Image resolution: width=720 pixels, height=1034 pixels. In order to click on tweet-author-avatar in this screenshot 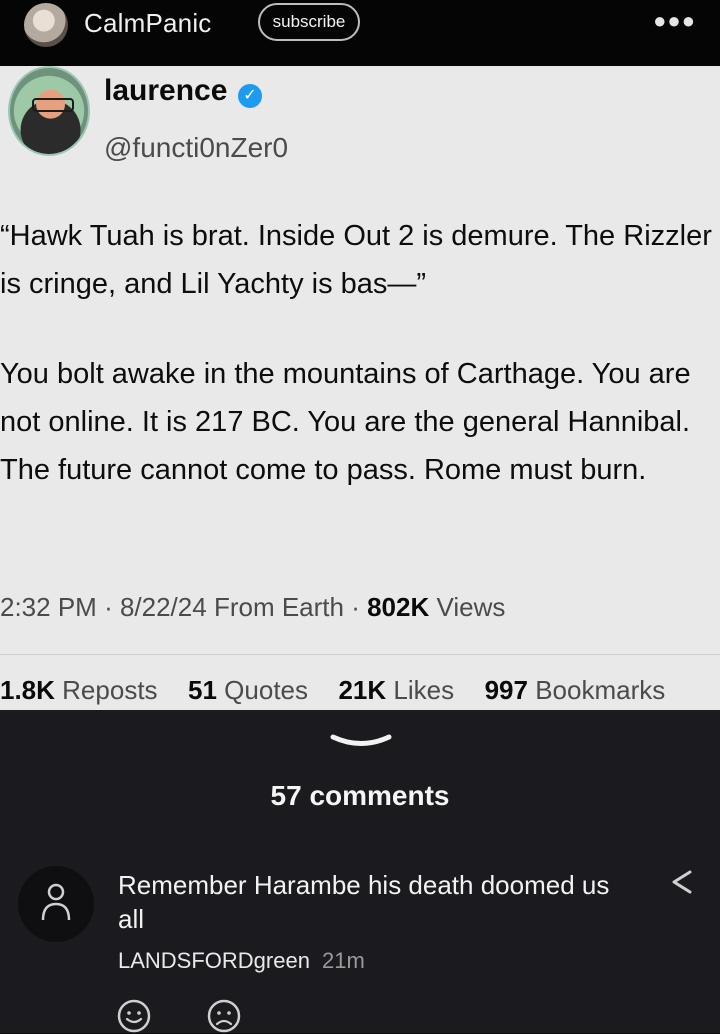, I will do `click(49, 111)`.